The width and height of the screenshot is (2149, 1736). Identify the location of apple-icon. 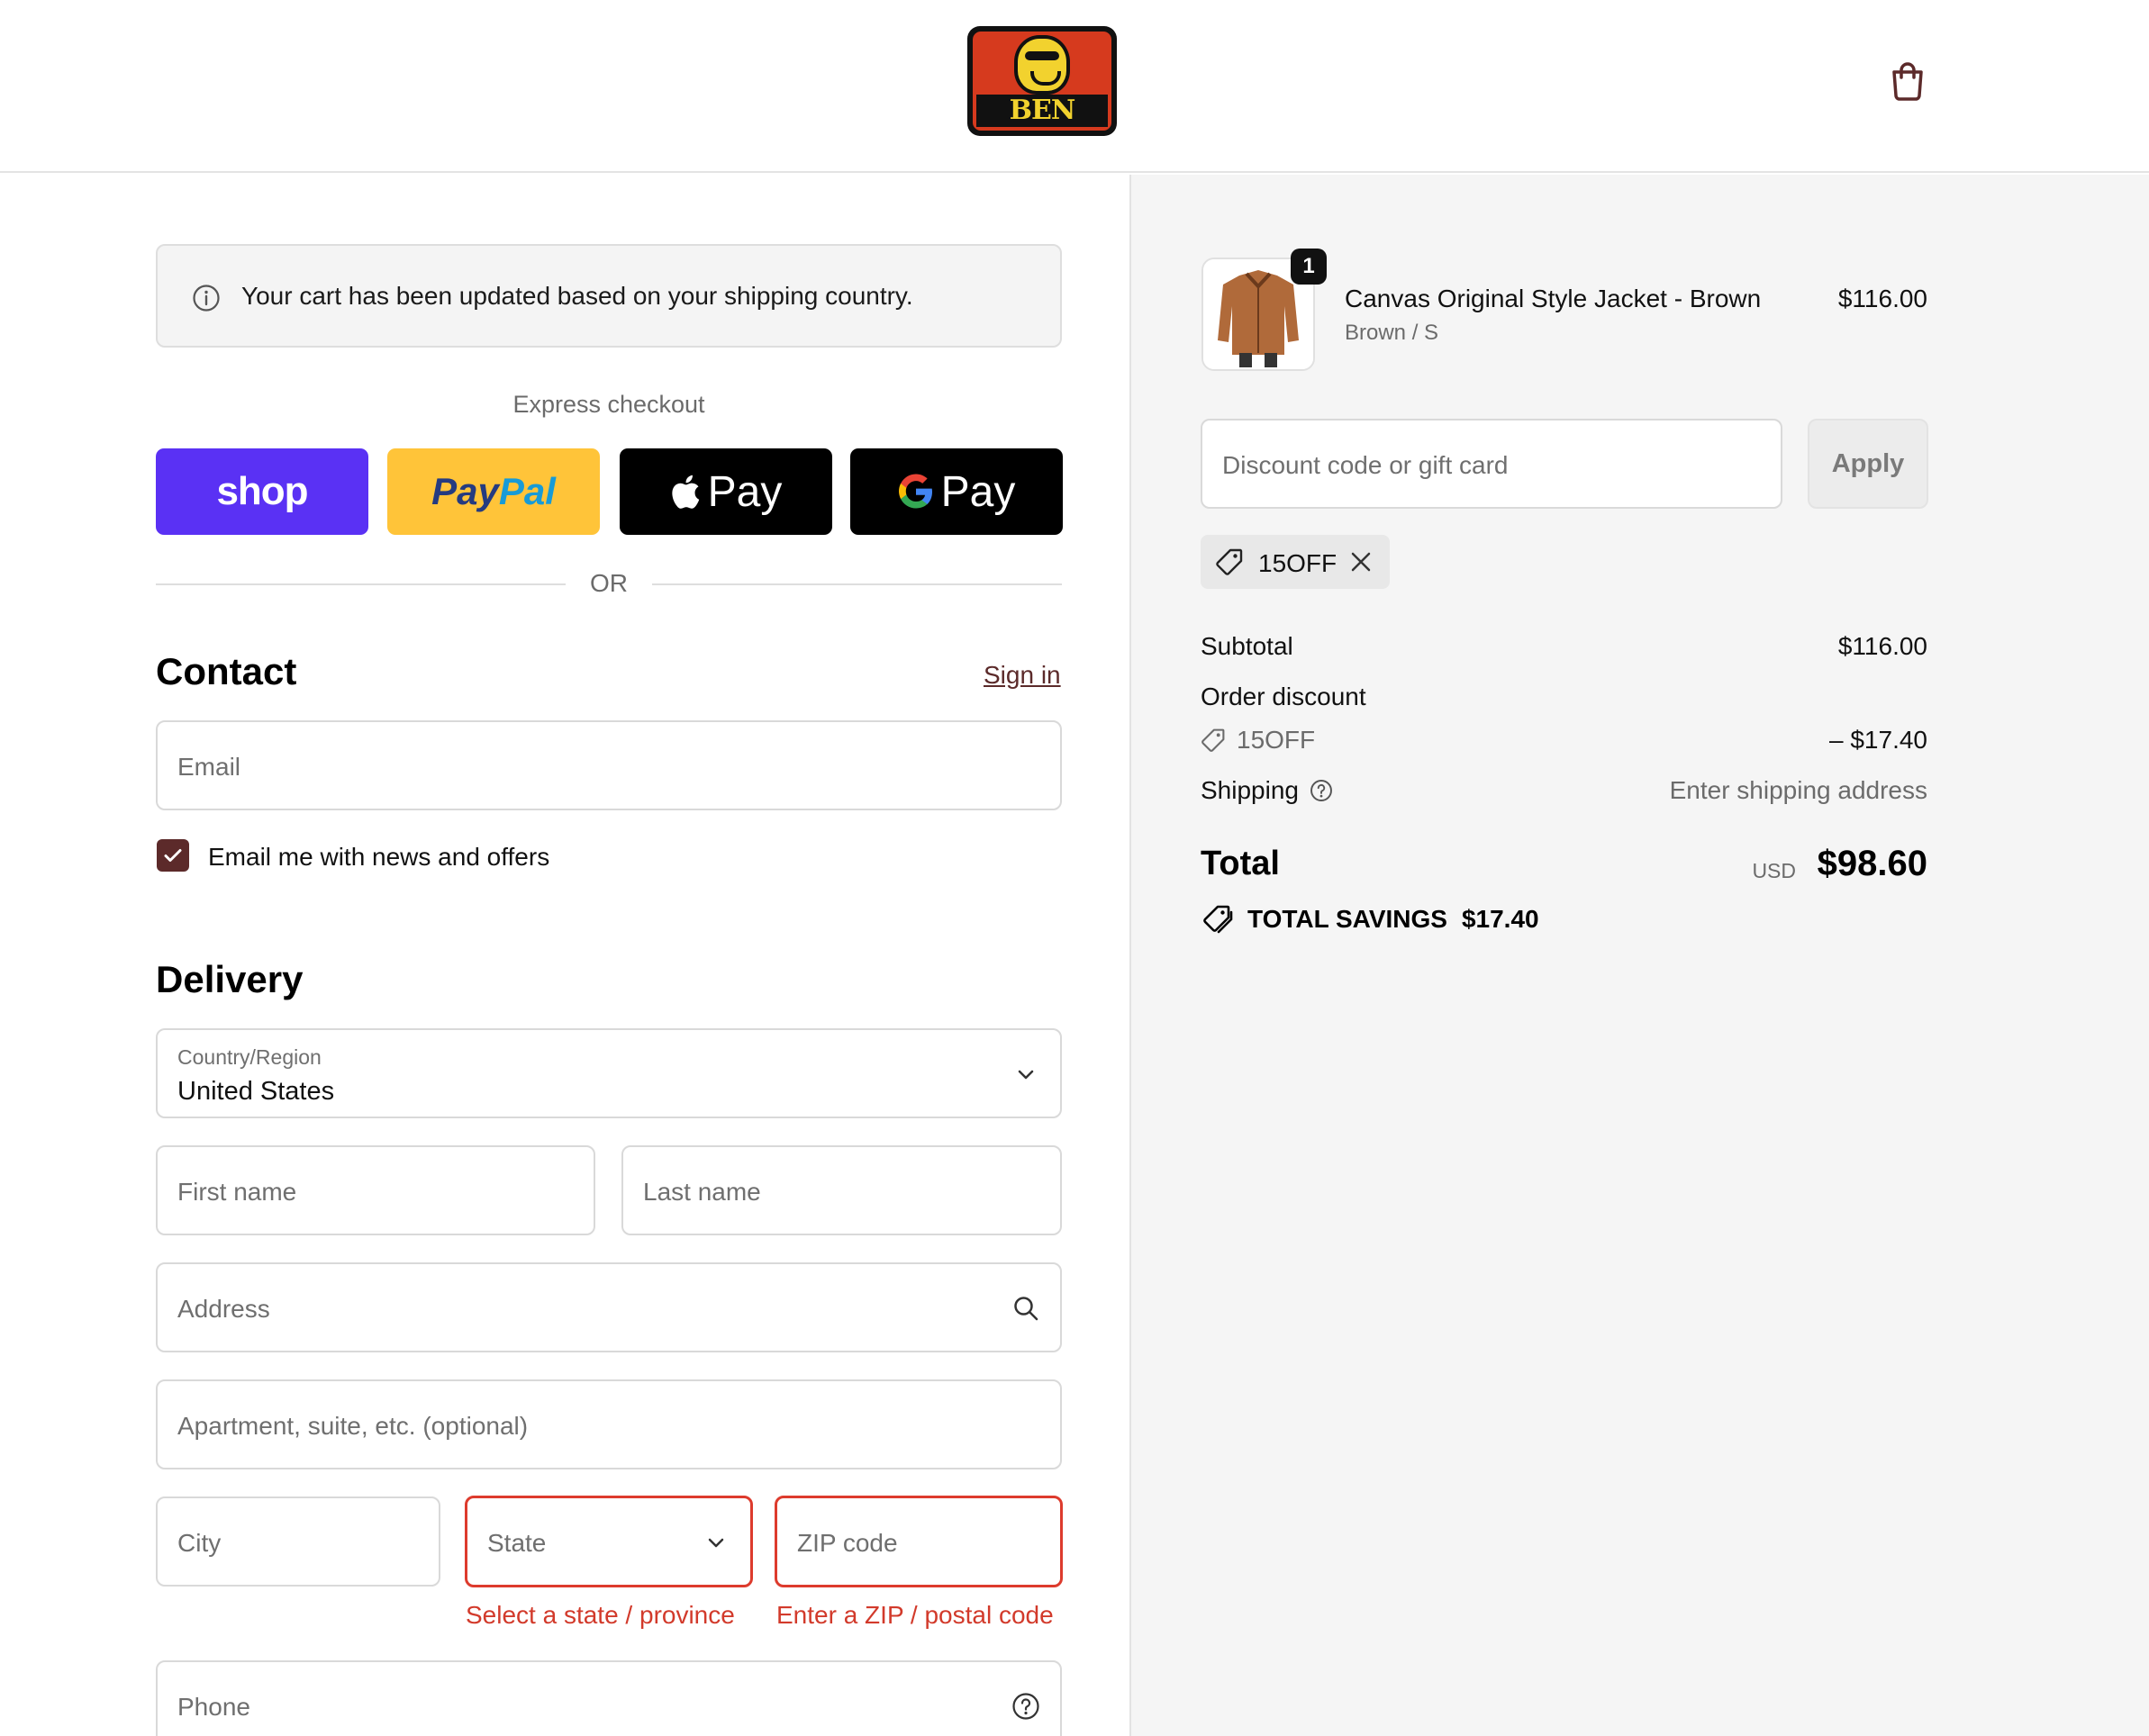
(685, 492).